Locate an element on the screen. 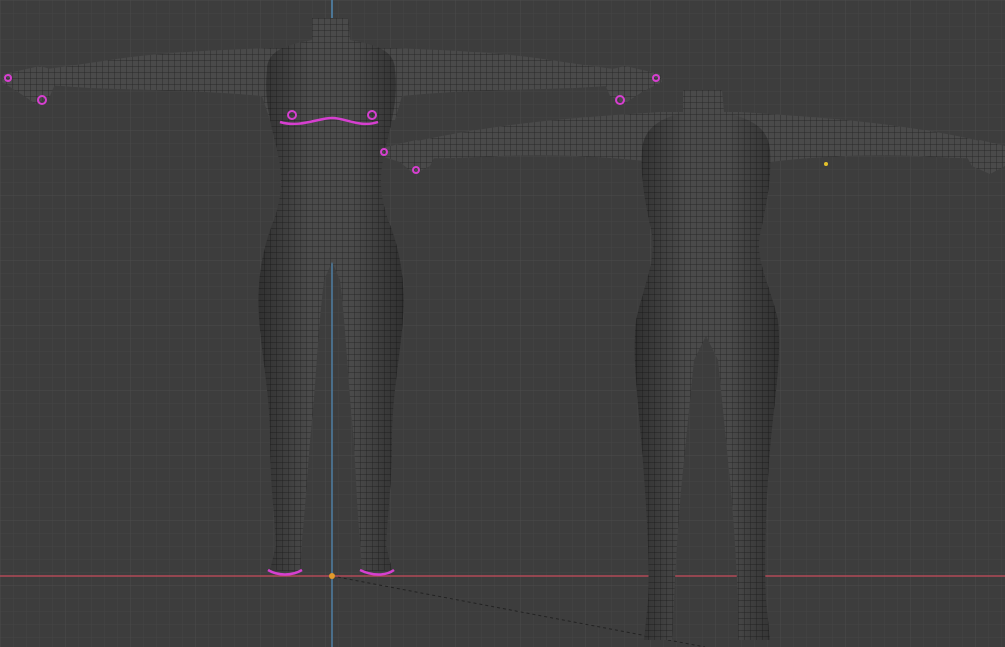 This screenshot has width=1005, height=647. world-origin-point is located at coordinates (332, 576).